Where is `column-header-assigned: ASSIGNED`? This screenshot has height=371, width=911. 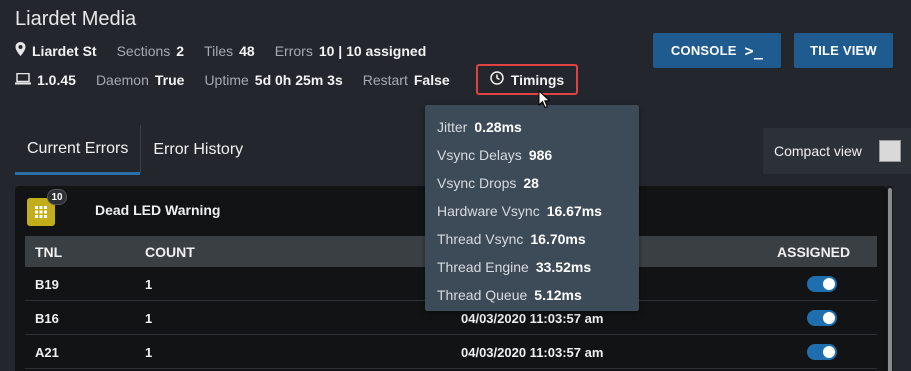 column-header-assigned: ASSIGNED is located at coordinates (814, 252).